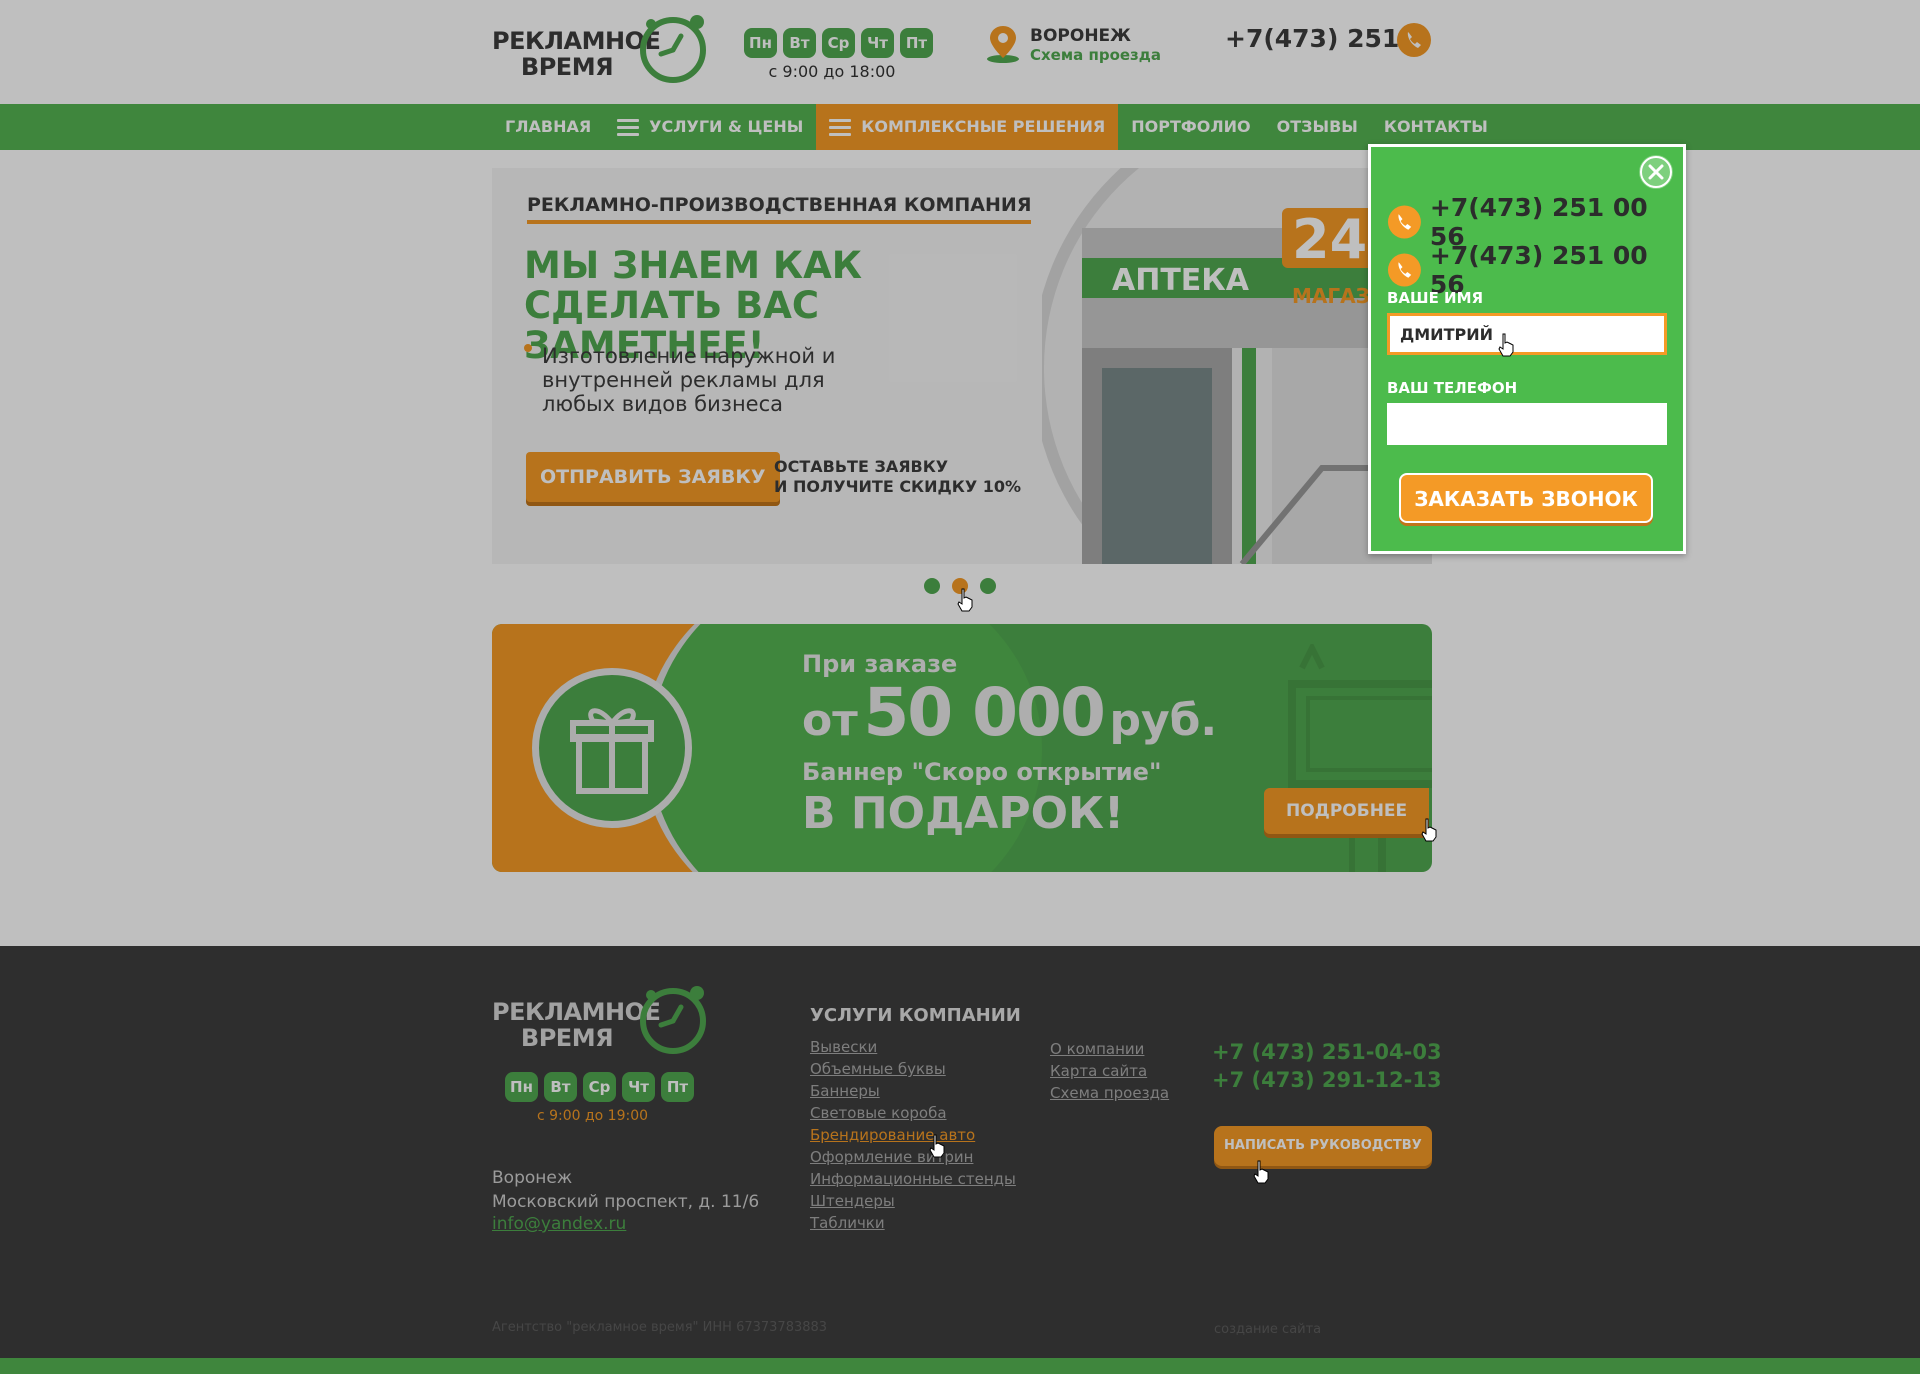 The height and width of the screenshot is (1374, 1920). I want to click on close-icon, so click(1656, 172).